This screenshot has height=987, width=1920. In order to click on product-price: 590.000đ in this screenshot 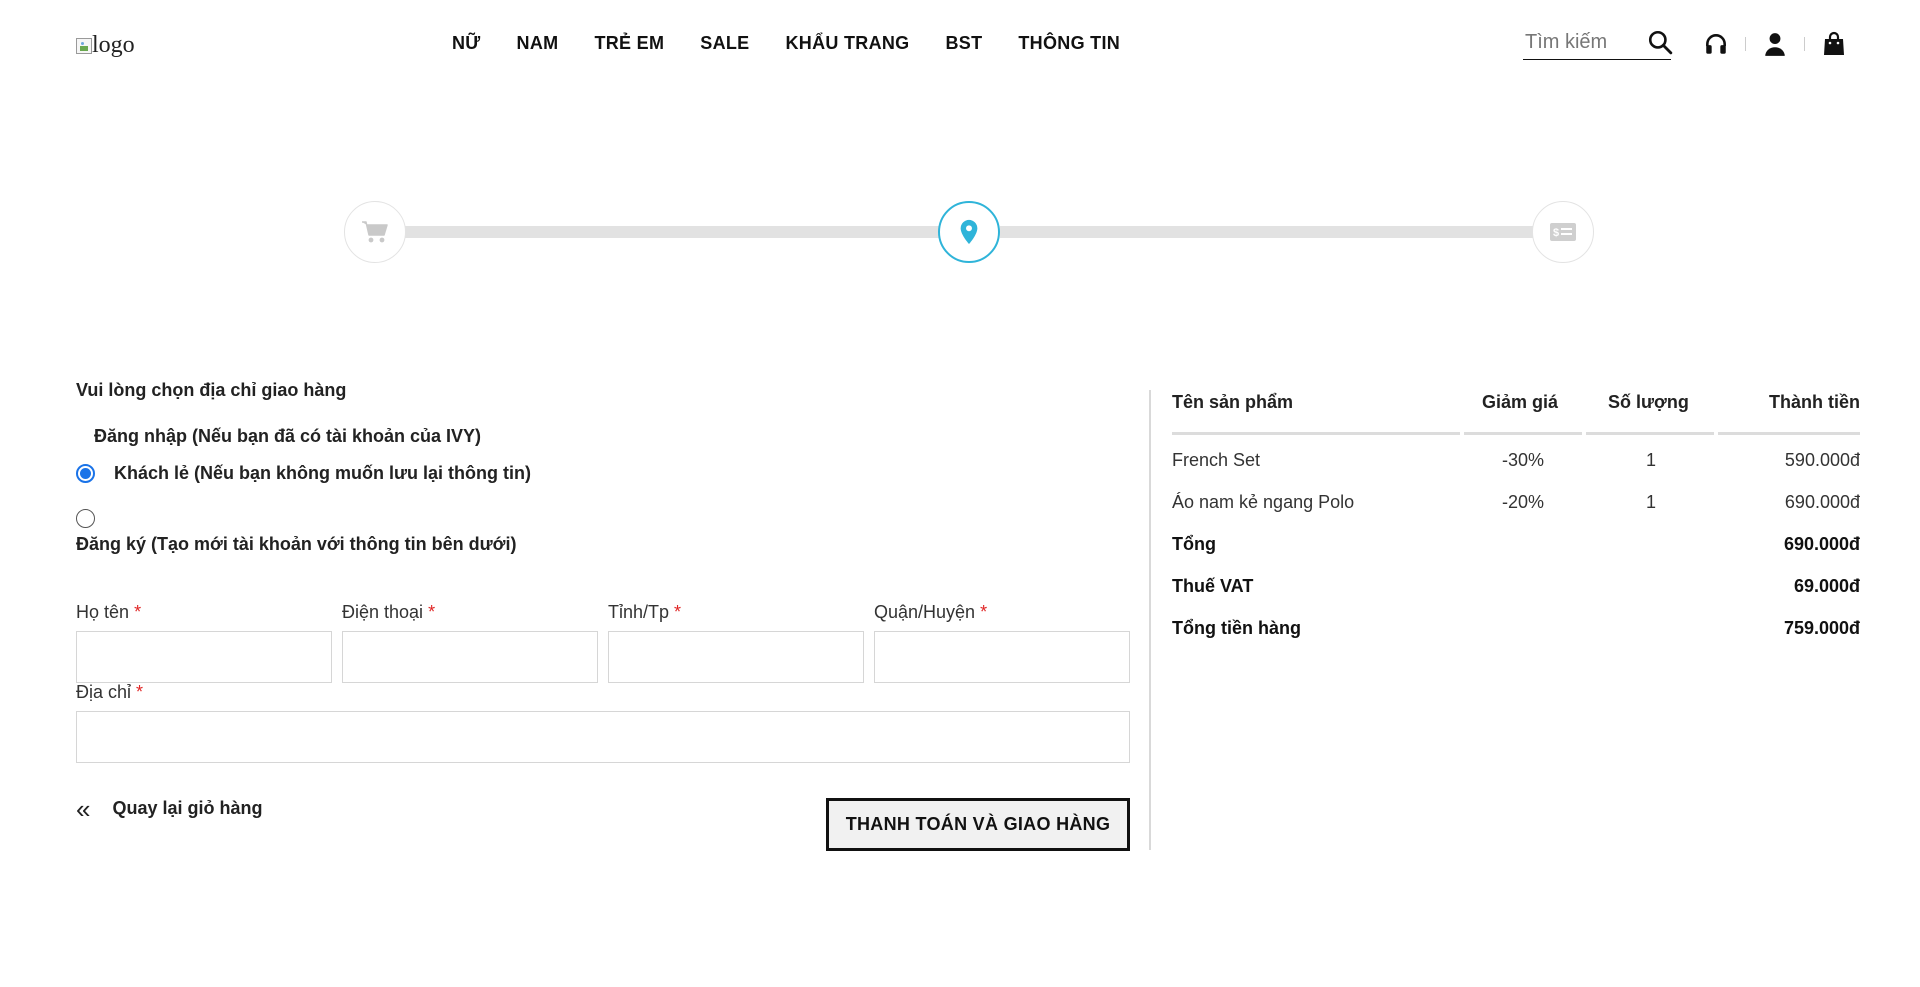, I will do `click(1822, 460)`.